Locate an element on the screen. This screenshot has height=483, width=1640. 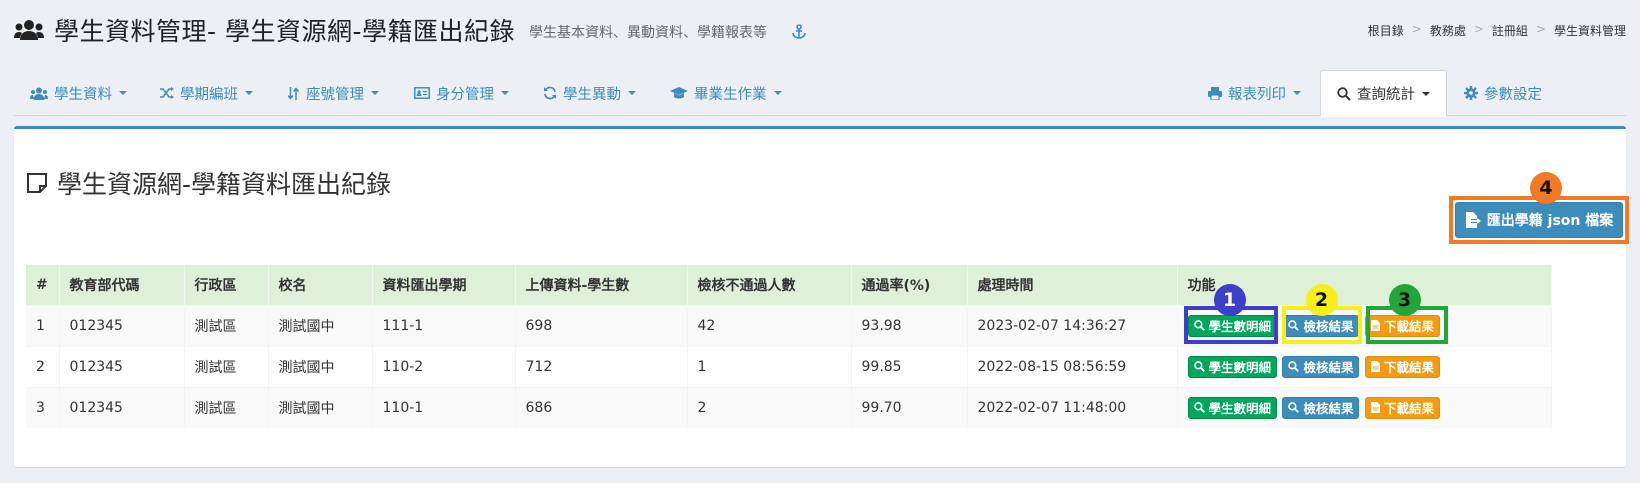
col-header-failed: 檢核不通過人數 is located at coordinates (769, 285).